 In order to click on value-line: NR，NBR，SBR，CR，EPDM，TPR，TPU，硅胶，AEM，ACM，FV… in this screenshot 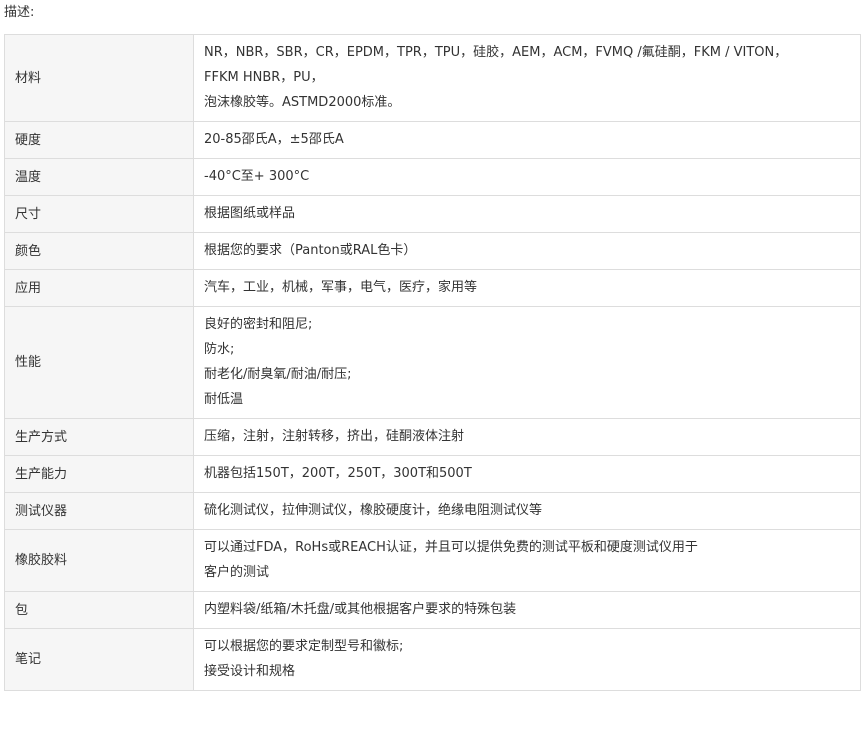, I will do `click(496, 52)`.